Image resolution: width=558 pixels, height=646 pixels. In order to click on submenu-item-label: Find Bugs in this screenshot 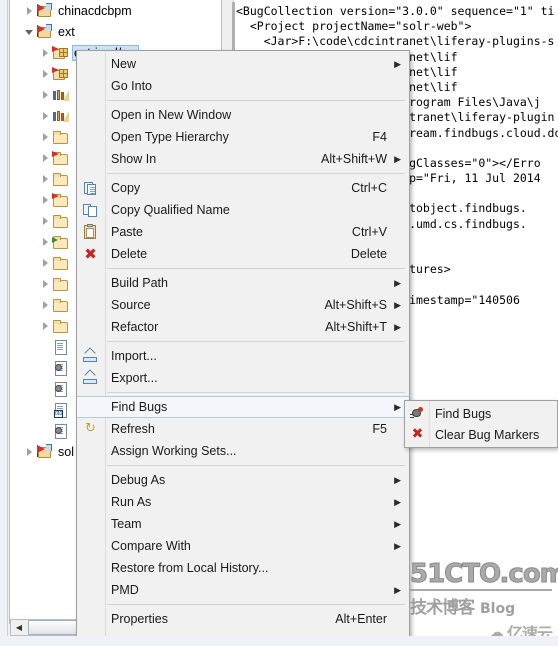, I will do `click(463, 413)`.